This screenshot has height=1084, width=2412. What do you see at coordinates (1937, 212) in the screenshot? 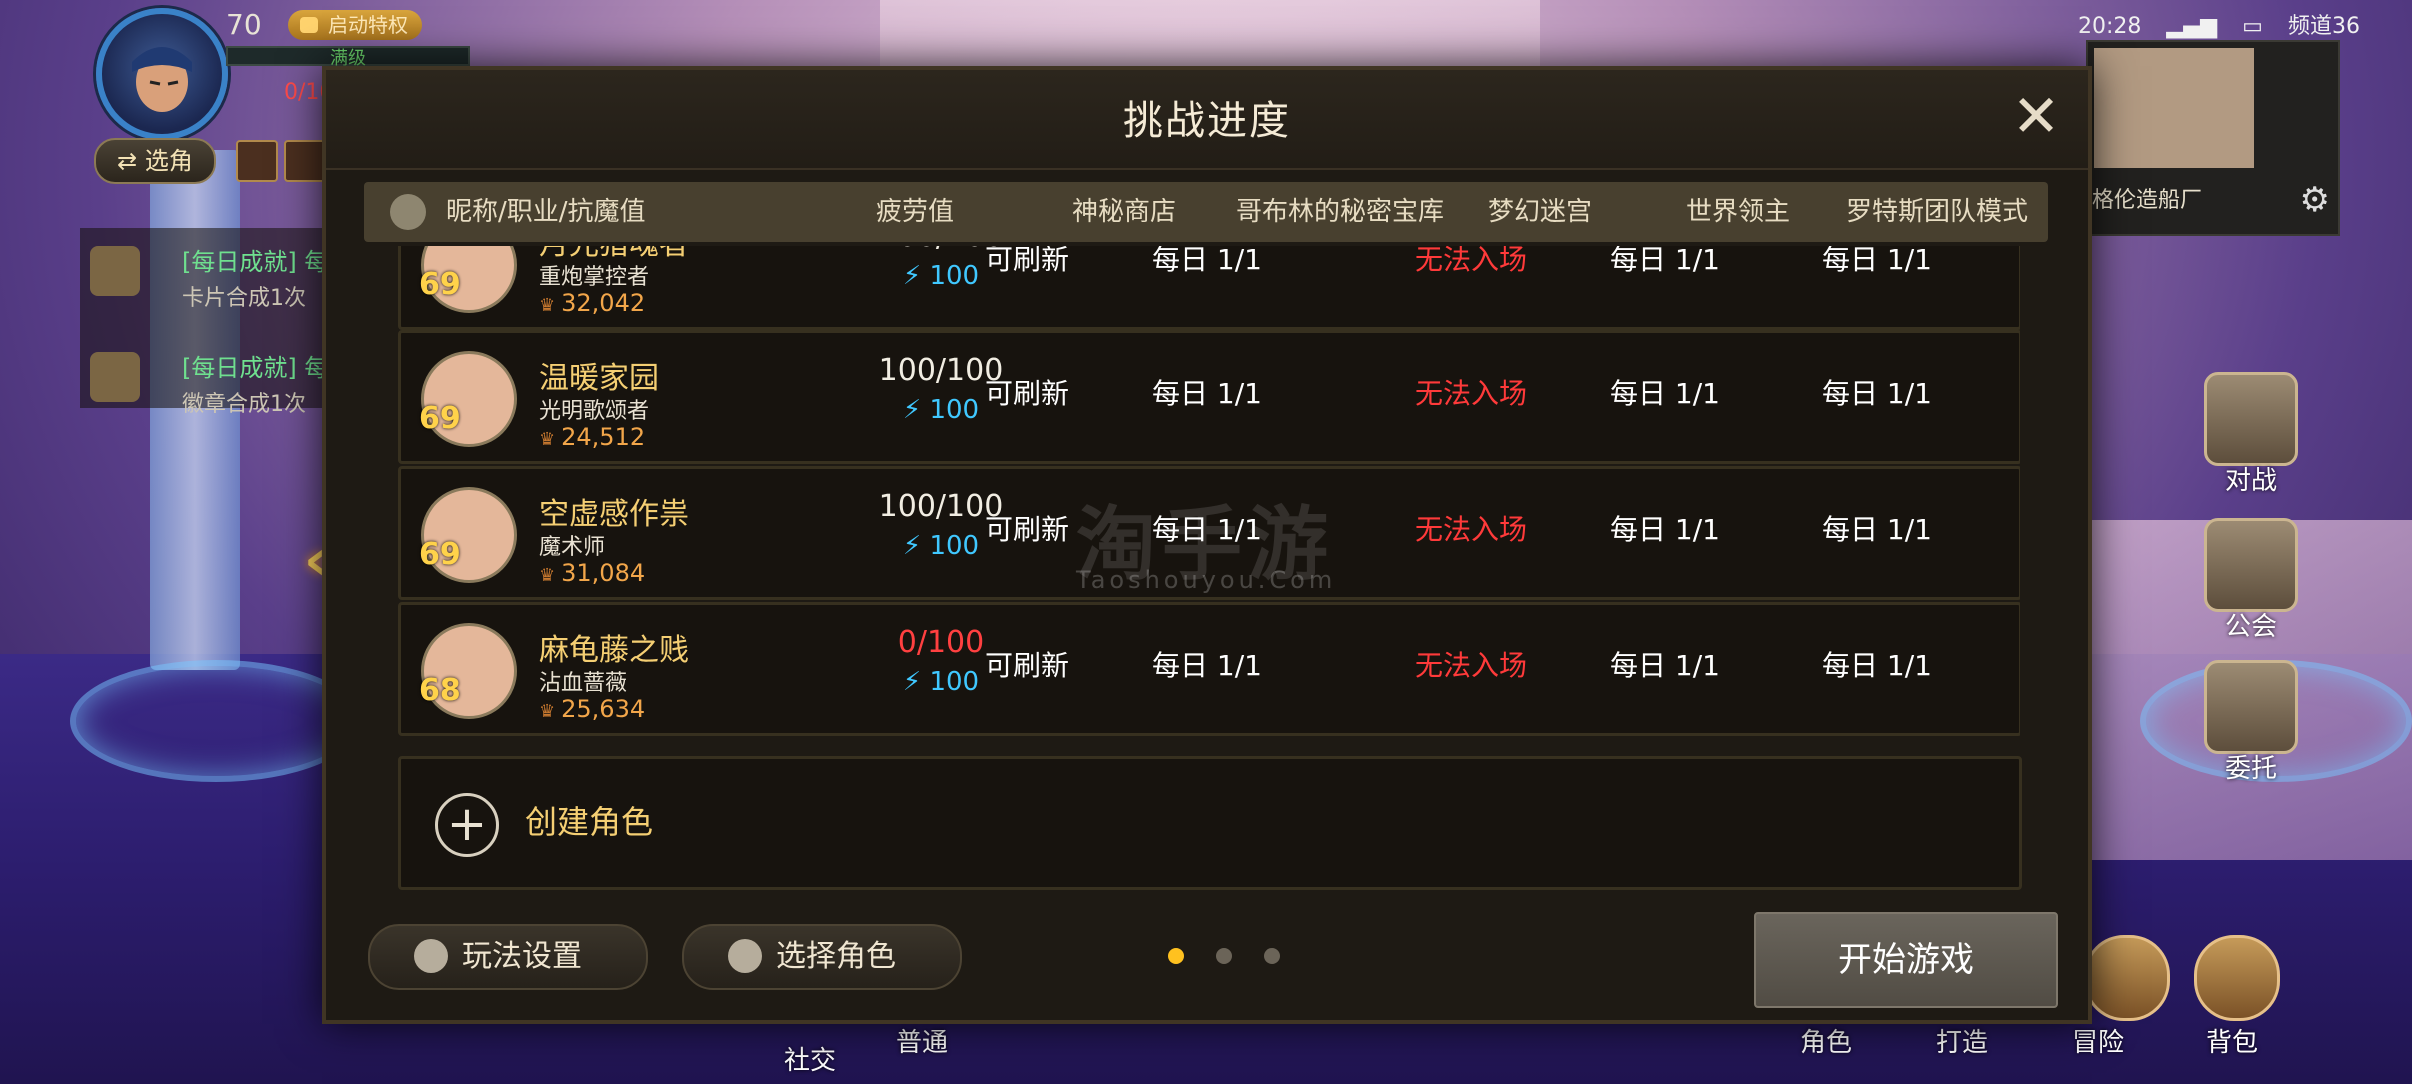
I see `col-rotes-raid: 罗特斯团队模式` at bounding box center [1937, 212].